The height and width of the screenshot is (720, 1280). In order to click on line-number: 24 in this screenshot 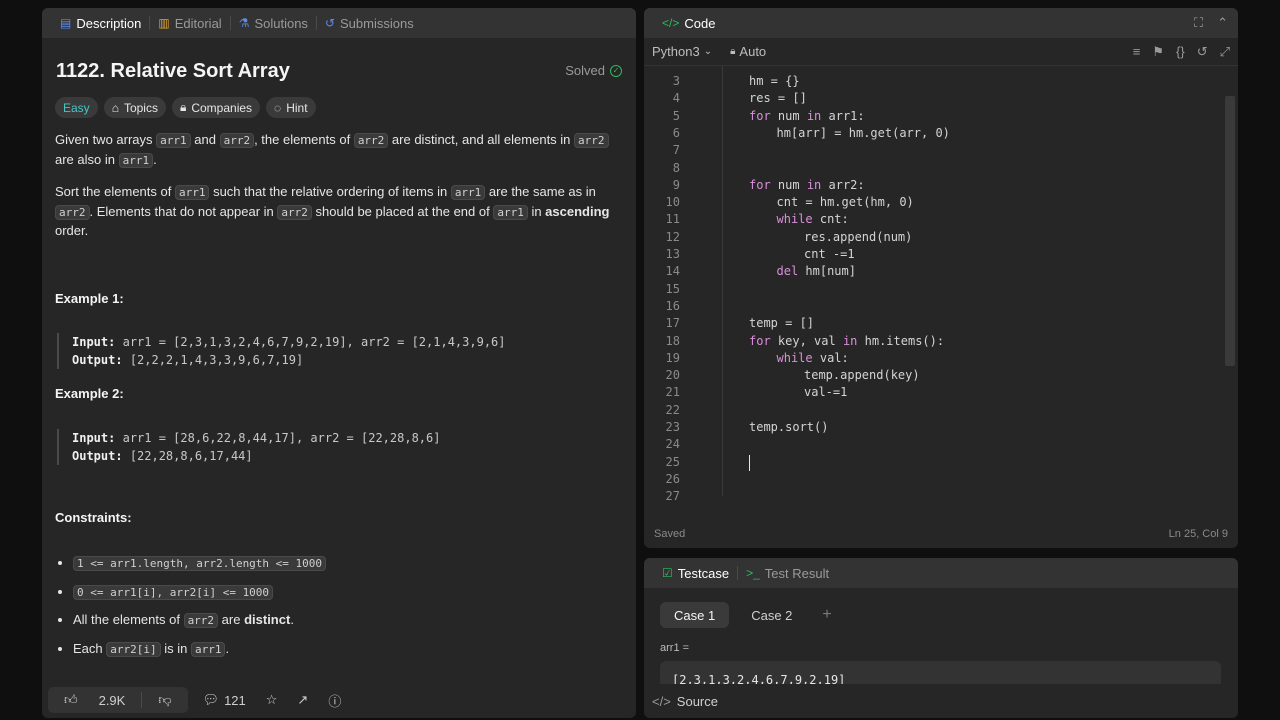, I will do `click(672, 444)`.